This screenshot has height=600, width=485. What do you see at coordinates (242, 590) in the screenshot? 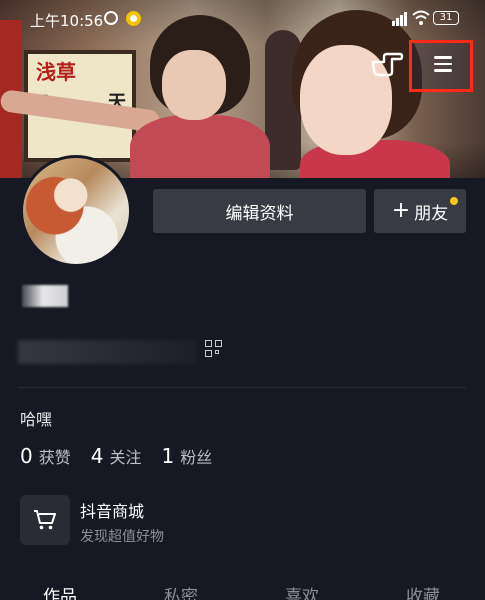
I see `content-tabs: 作品 私密 喜欢 收藏` at bounding box center [242, 590].